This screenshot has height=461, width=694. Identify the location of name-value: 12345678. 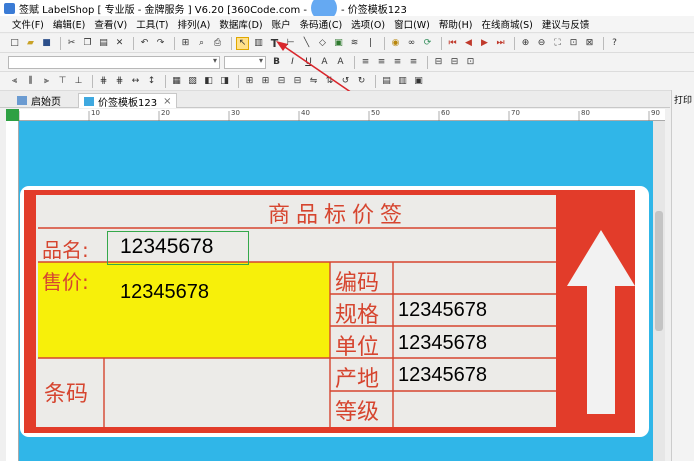
(166, 247).